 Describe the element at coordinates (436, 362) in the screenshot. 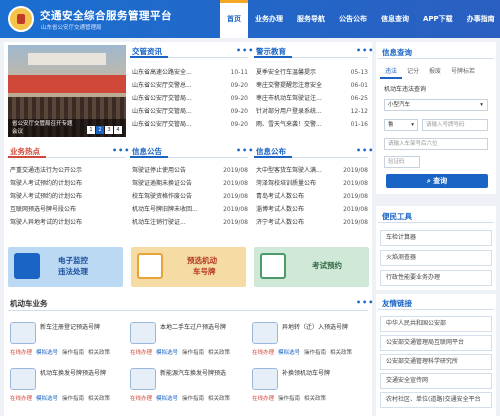

I see `link-traffic-research-institute: 公安部交通管理科学研究所` at that location.